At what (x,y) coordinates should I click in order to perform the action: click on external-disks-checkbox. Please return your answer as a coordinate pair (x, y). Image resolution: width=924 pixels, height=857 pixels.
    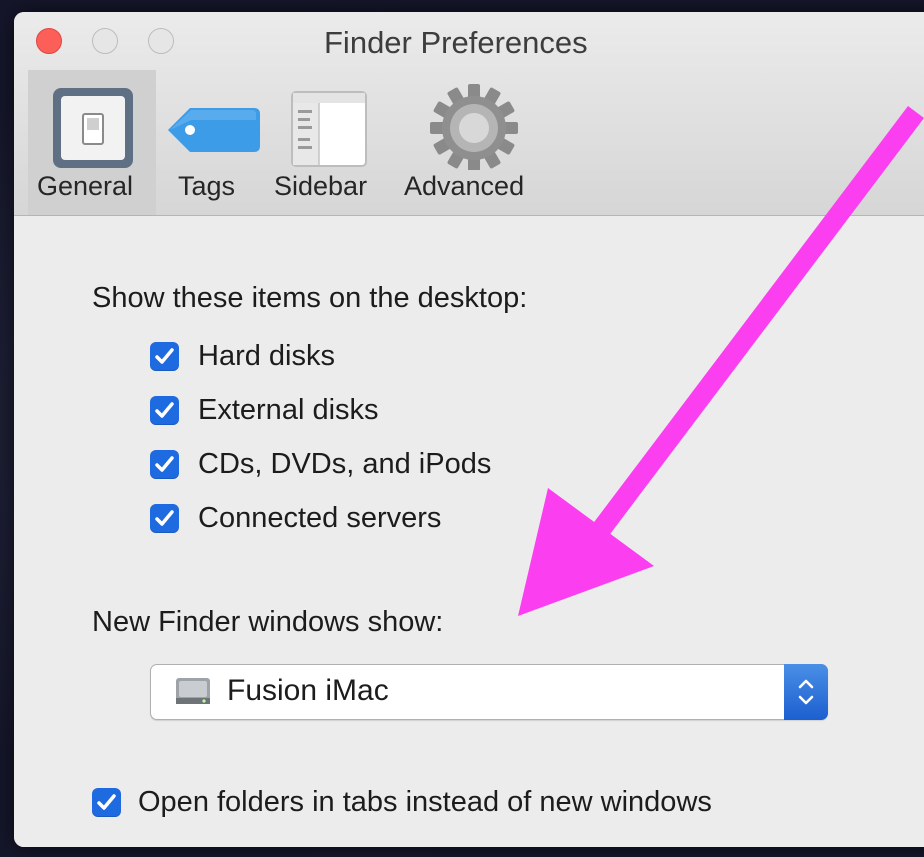
    Looking at the image, I should click on (164, 410).